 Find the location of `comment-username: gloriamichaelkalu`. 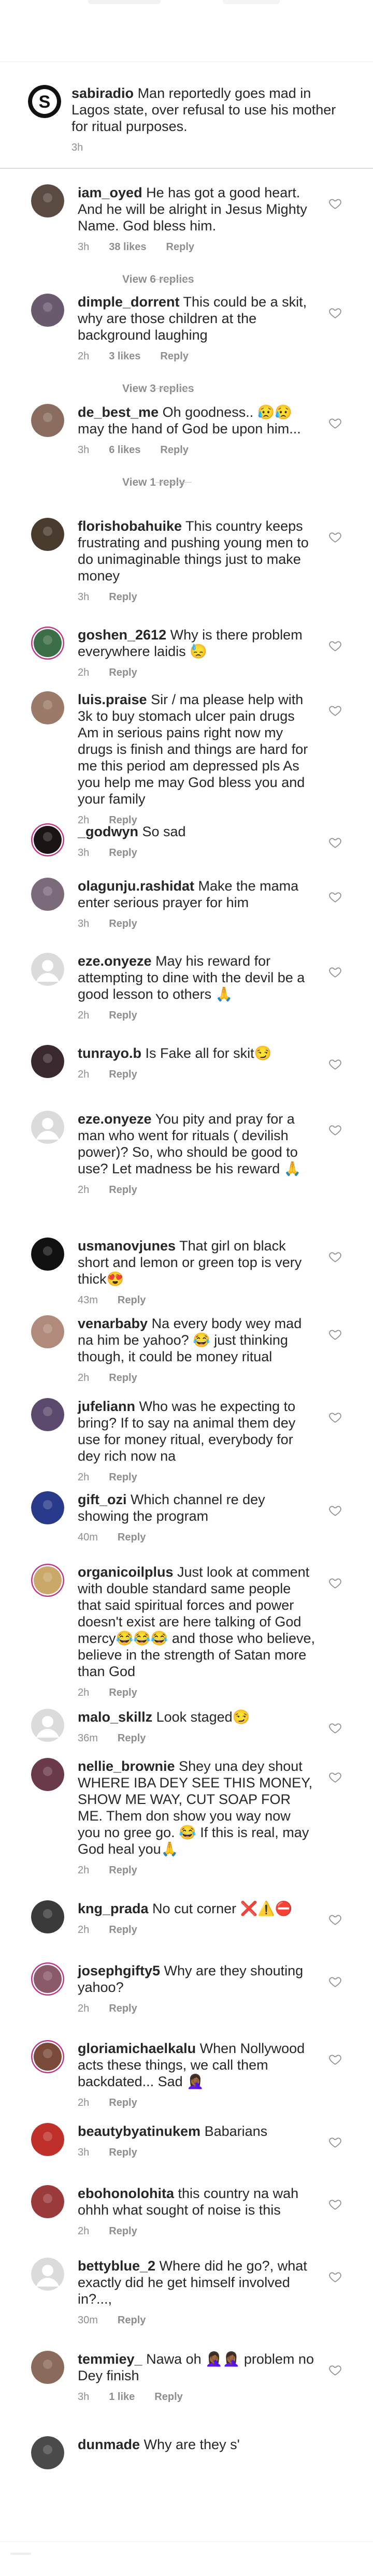

comment-username: gloriamichaelkalu is located at coordinates (137, 2049).